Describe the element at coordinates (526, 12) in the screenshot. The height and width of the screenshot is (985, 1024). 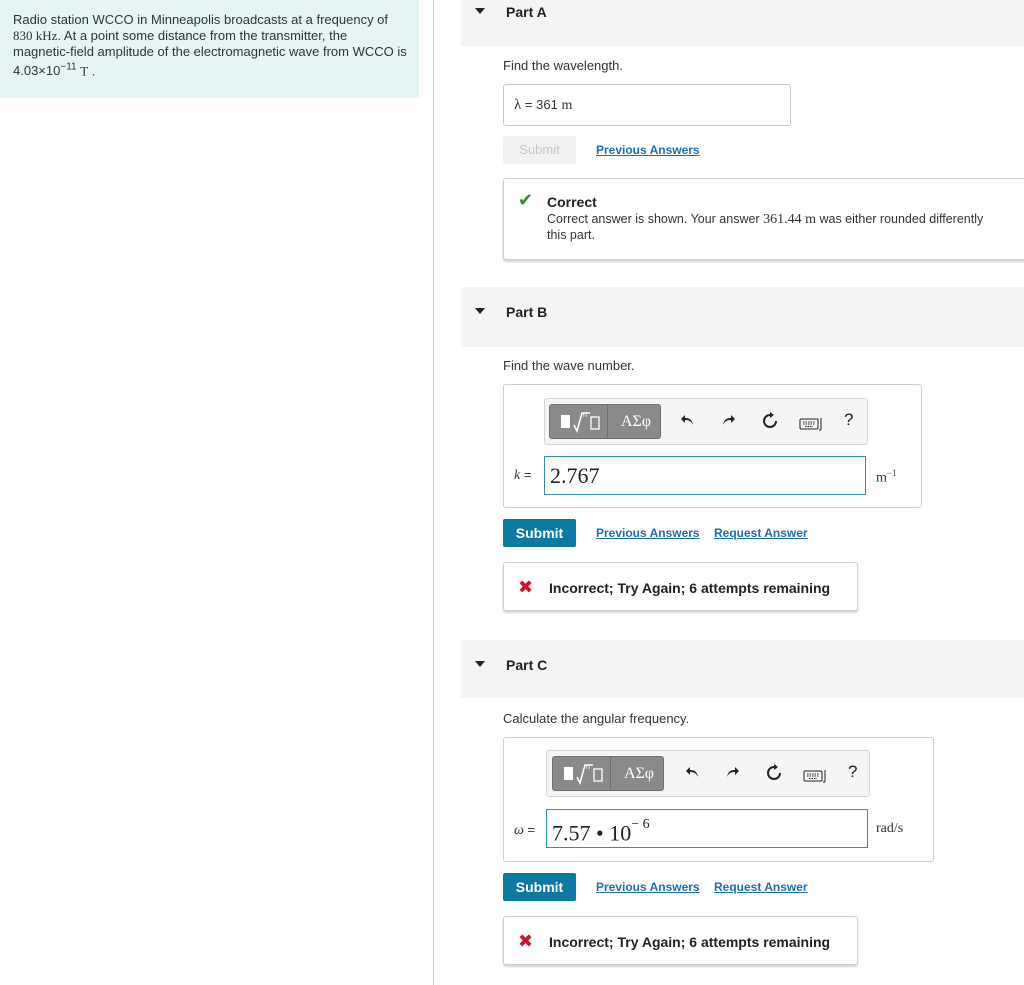
I see `part-a-title: Part A` at that location.